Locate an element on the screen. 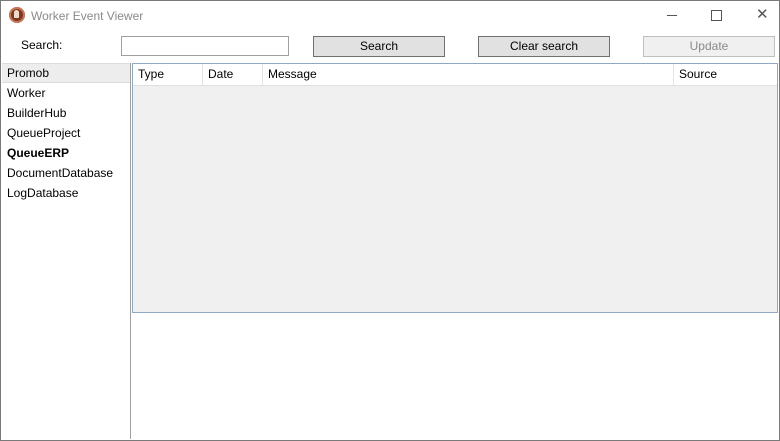 This screenshot has width=780, height=441. list-item-queueerp: QueueERP is located at coordinates (66, 153).